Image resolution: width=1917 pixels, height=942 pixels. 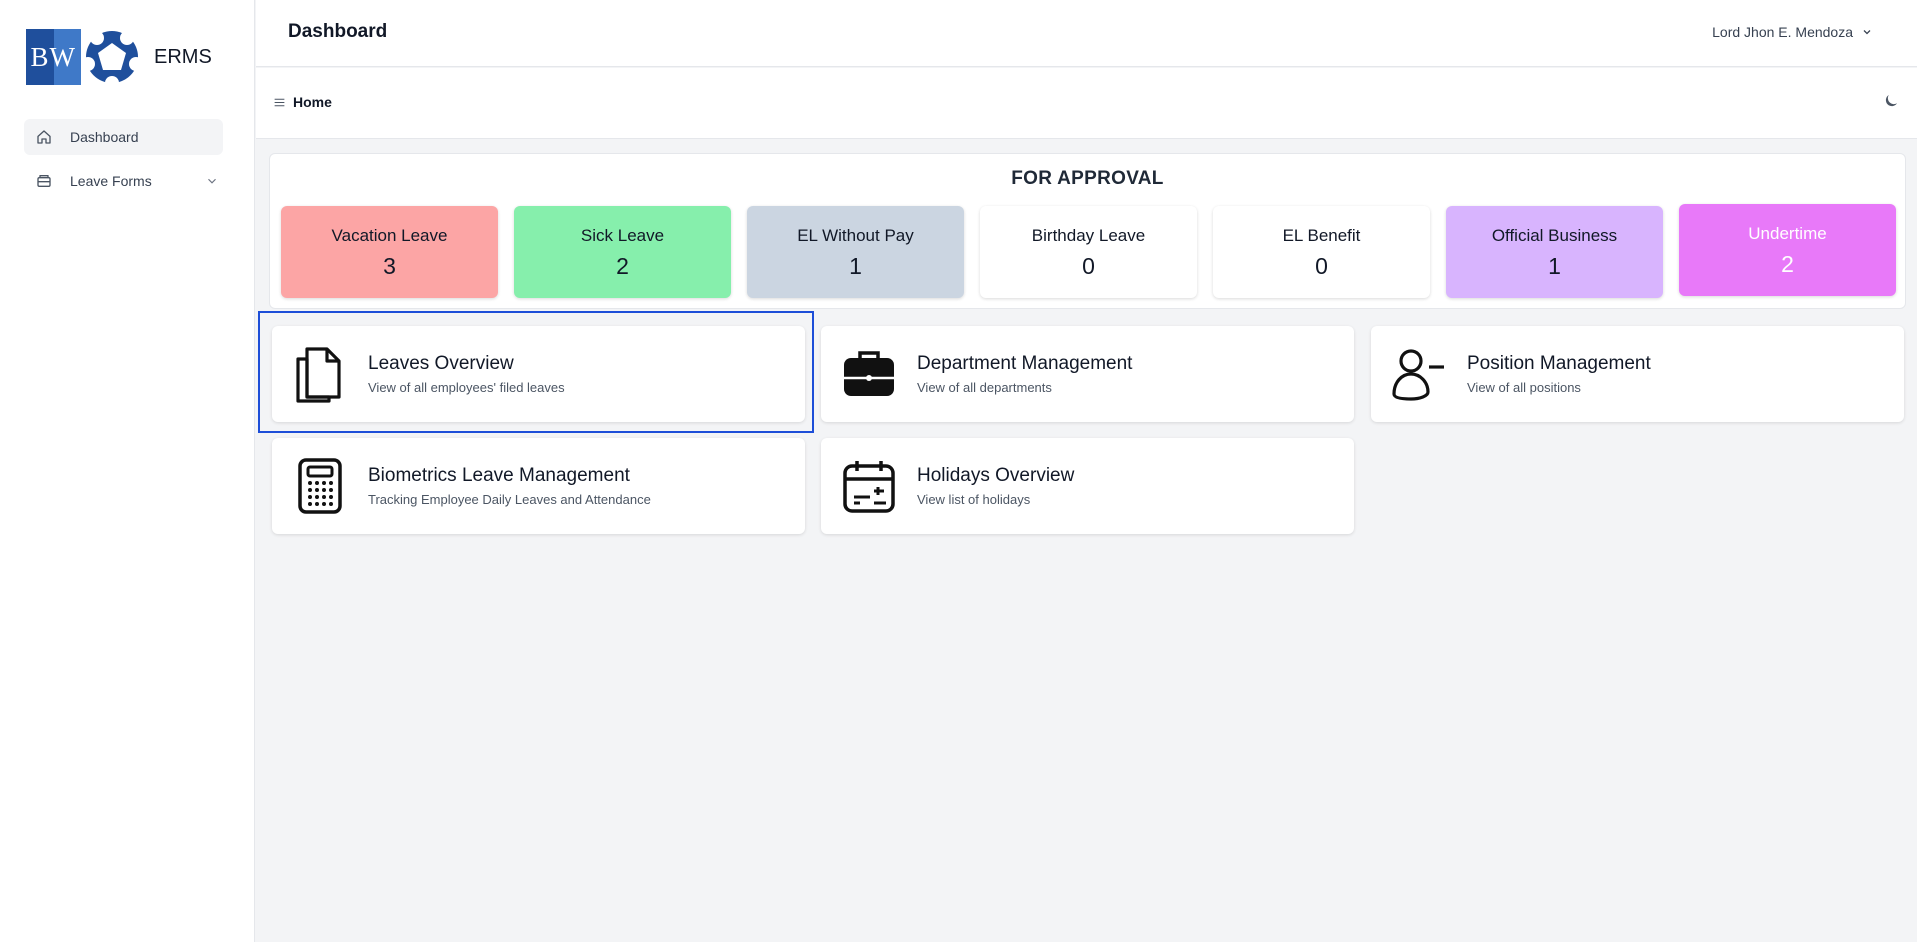 I want to click on user-menu: Lord Jhon E. Mendoza, so click(x=1792, y=32).